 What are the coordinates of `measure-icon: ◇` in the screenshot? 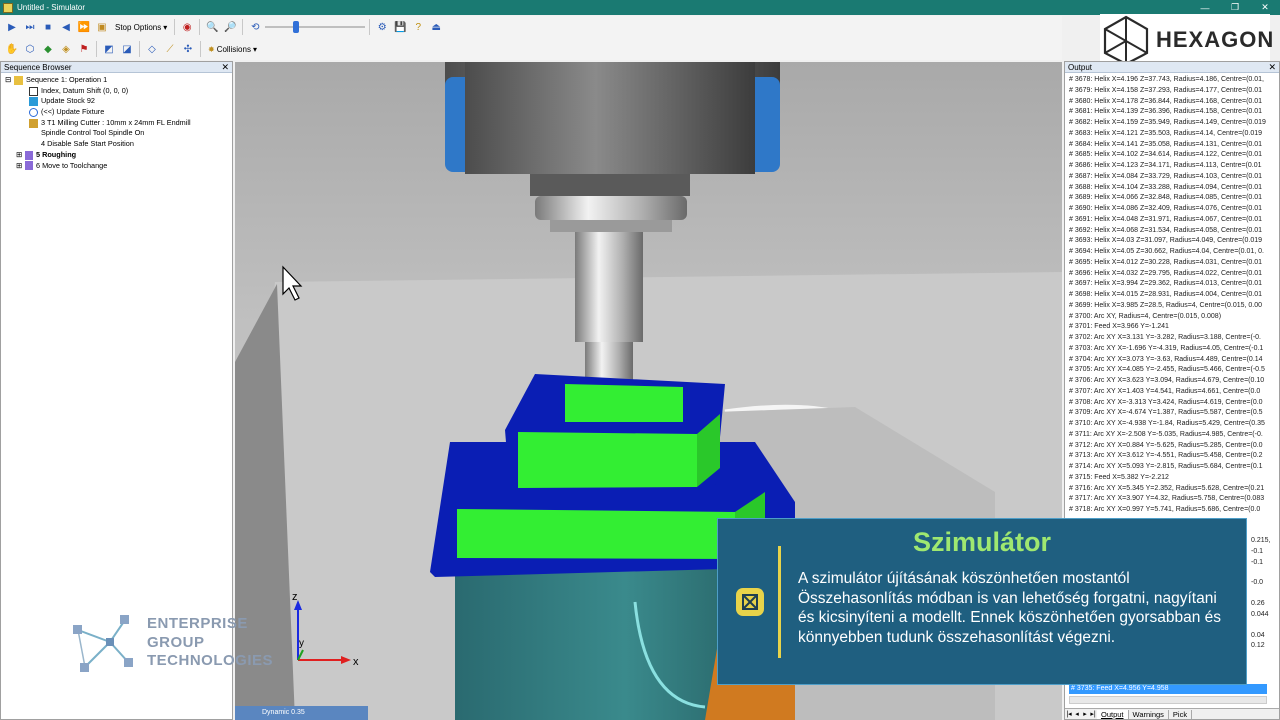 It's located at (152, 49).